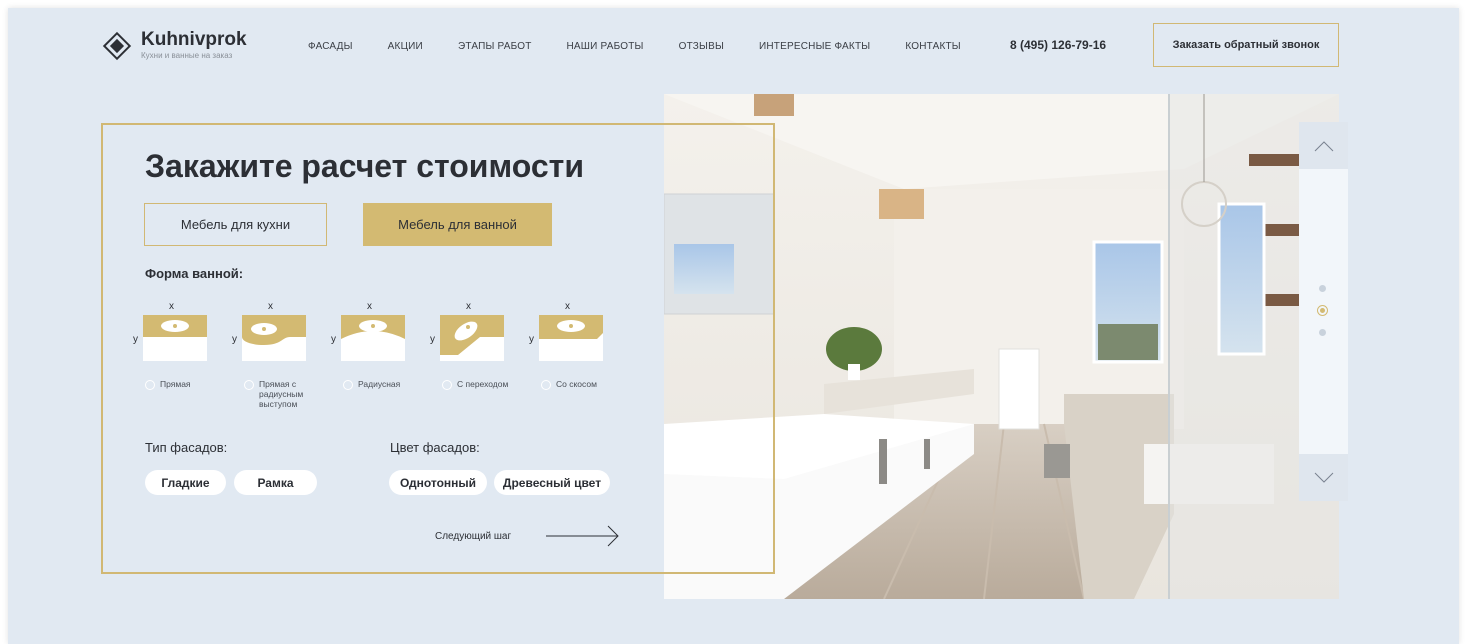 This screenshot has width=1467, height=644. Describe the element at coordinates (435, 447) in the screenshot. I see `facade-color-label: Цвет фасадов:` at that location.